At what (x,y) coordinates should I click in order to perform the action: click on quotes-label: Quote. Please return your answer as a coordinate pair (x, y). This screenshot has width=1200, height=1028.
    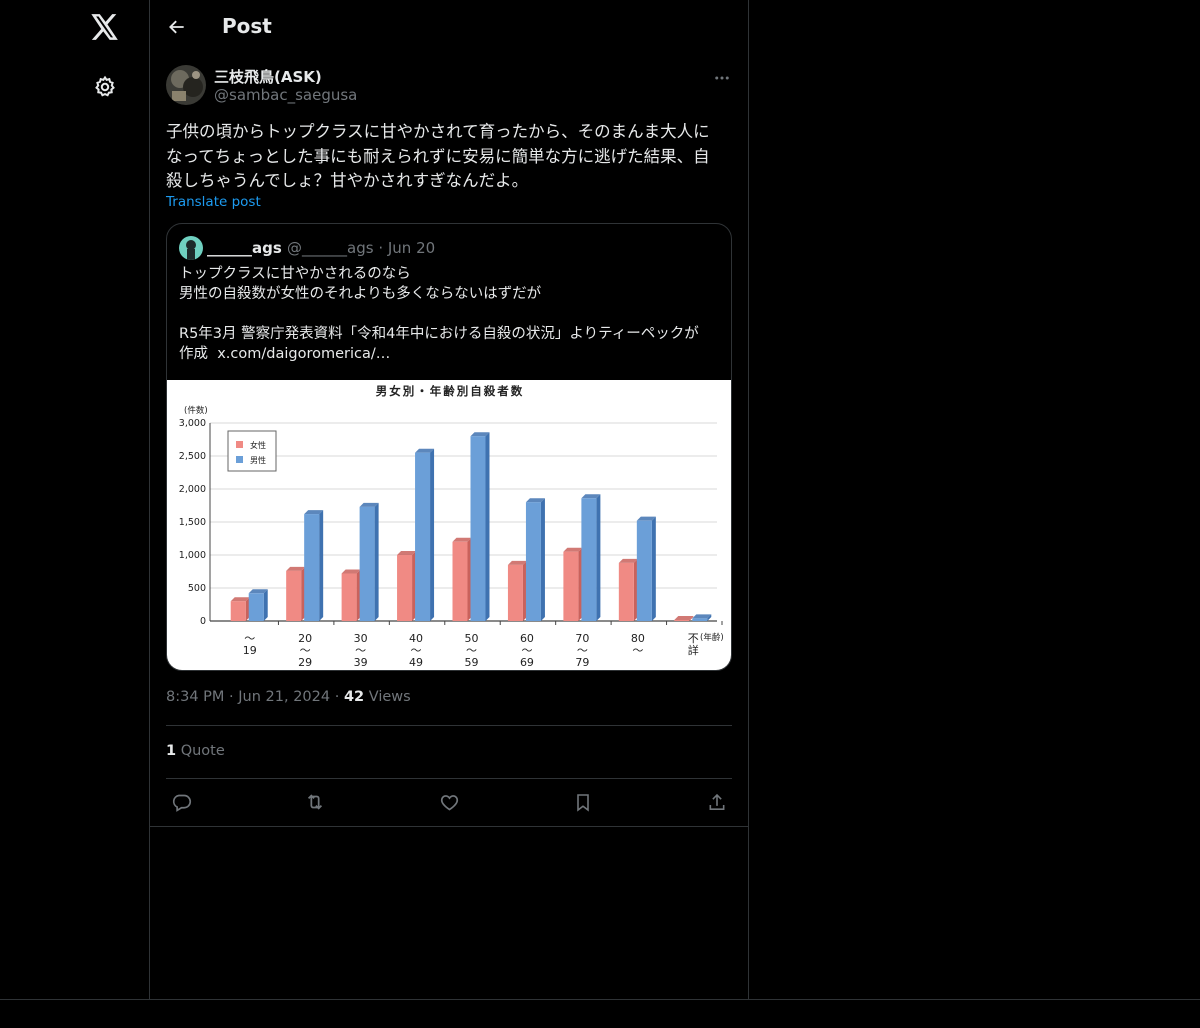
    Looking at the image, I should click on (202, 751).